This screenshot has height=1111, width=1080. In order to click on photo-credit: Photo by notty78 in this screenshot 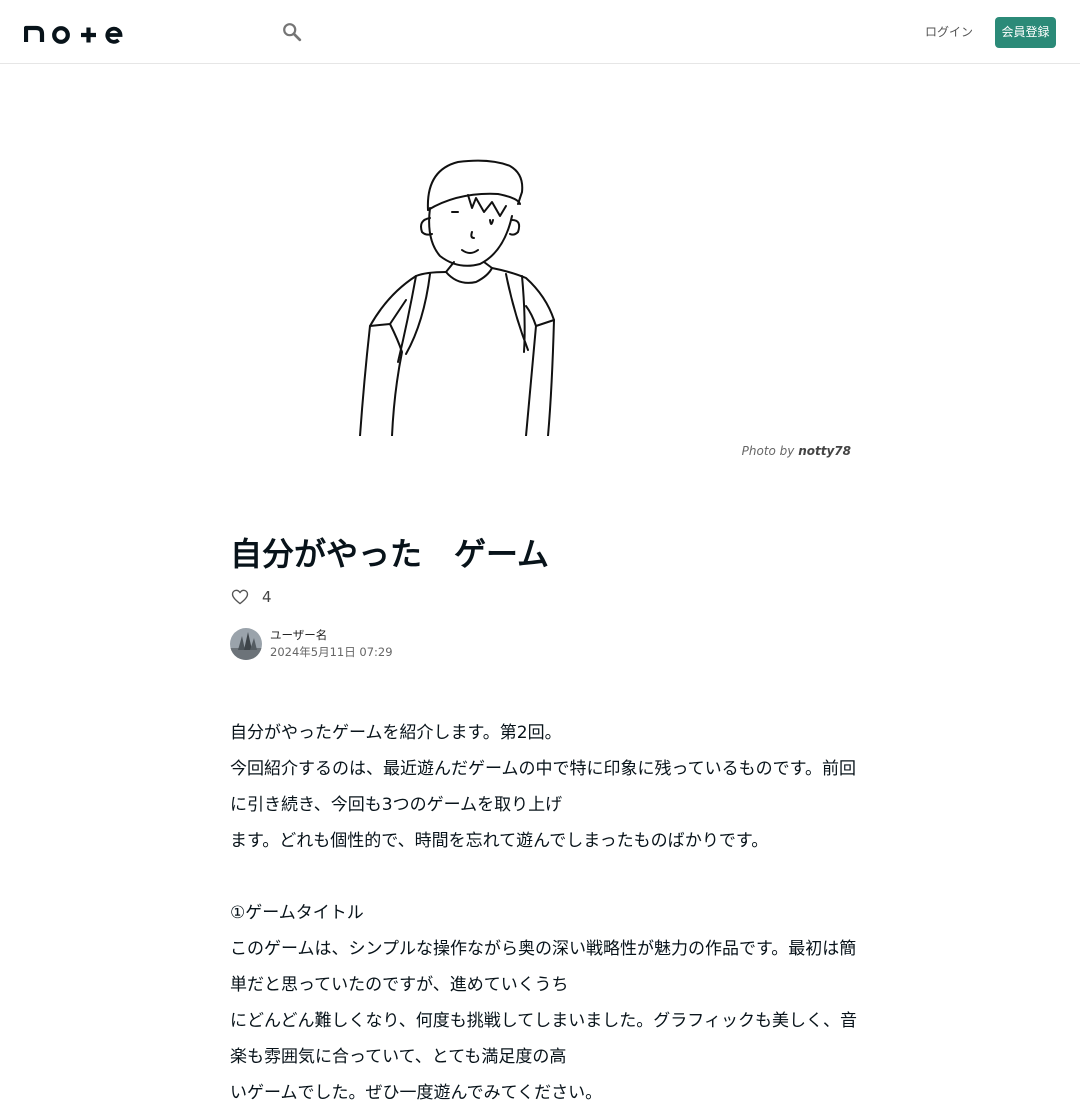, I will do `click(796, 451)`.